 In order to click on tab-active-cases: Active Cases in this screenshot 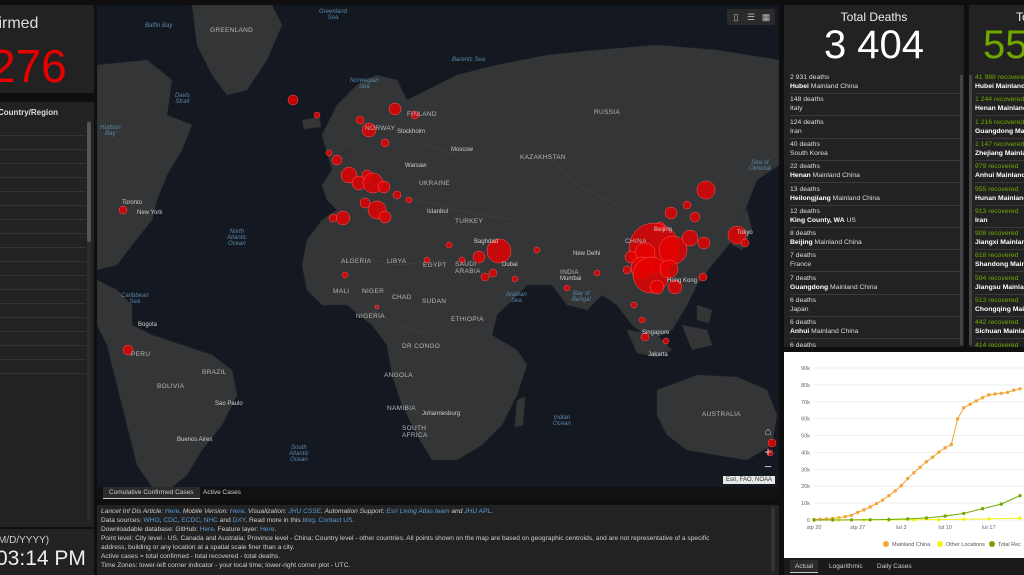, I will do `click(222, 493)`.